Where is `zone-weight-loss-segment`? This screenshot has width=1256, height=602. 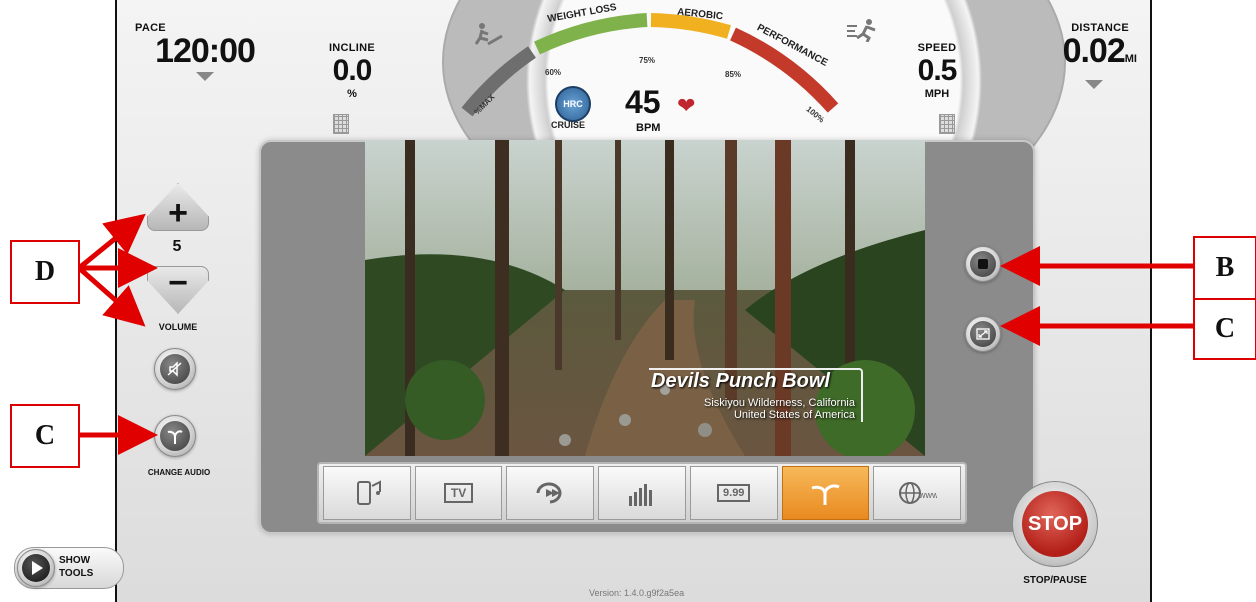
zone-weight-loss-segment is located at coordinates (591, 34).